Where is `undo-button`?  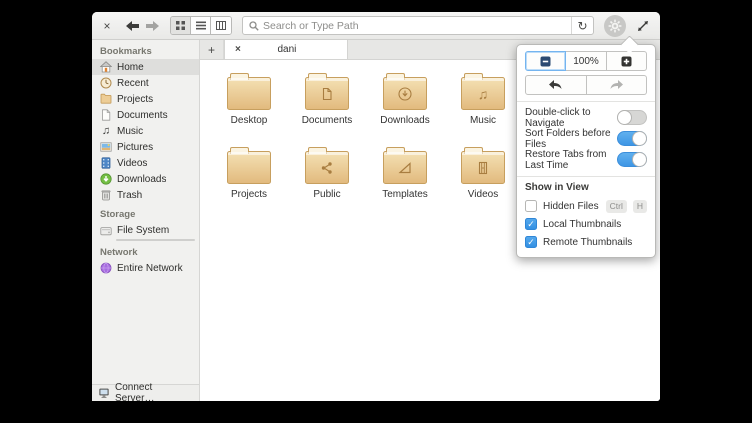 undo-button is located at coordinates (556, 85).